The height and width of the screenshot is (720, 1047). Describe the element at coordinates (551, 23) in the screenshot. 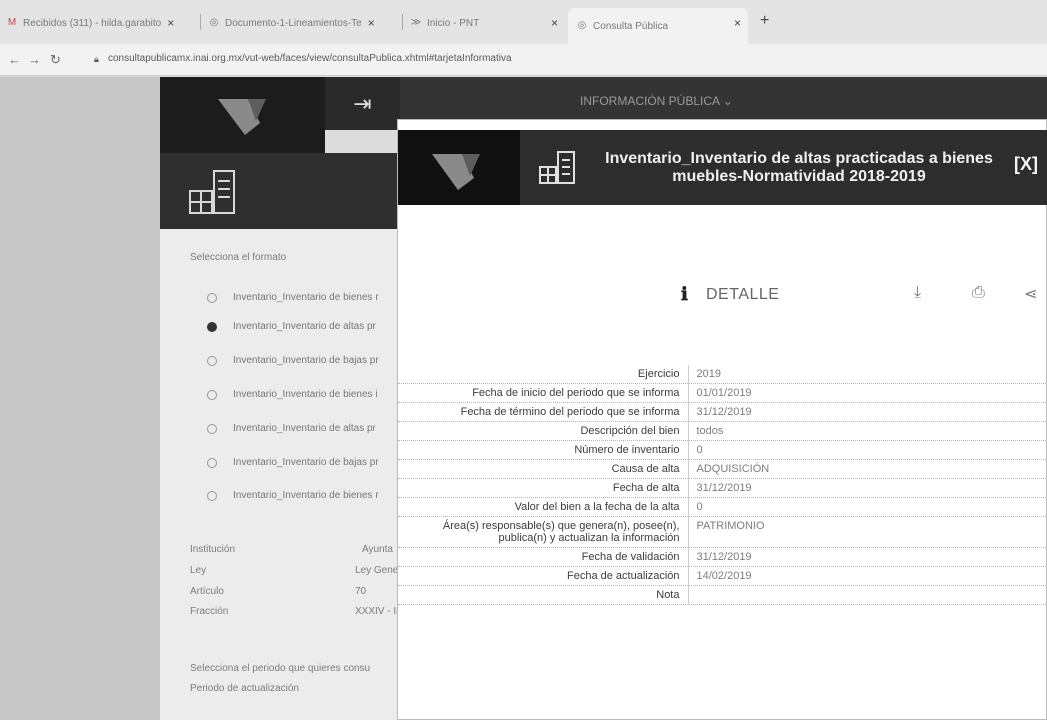

I see `close-tab-pnt: ×` at that location.